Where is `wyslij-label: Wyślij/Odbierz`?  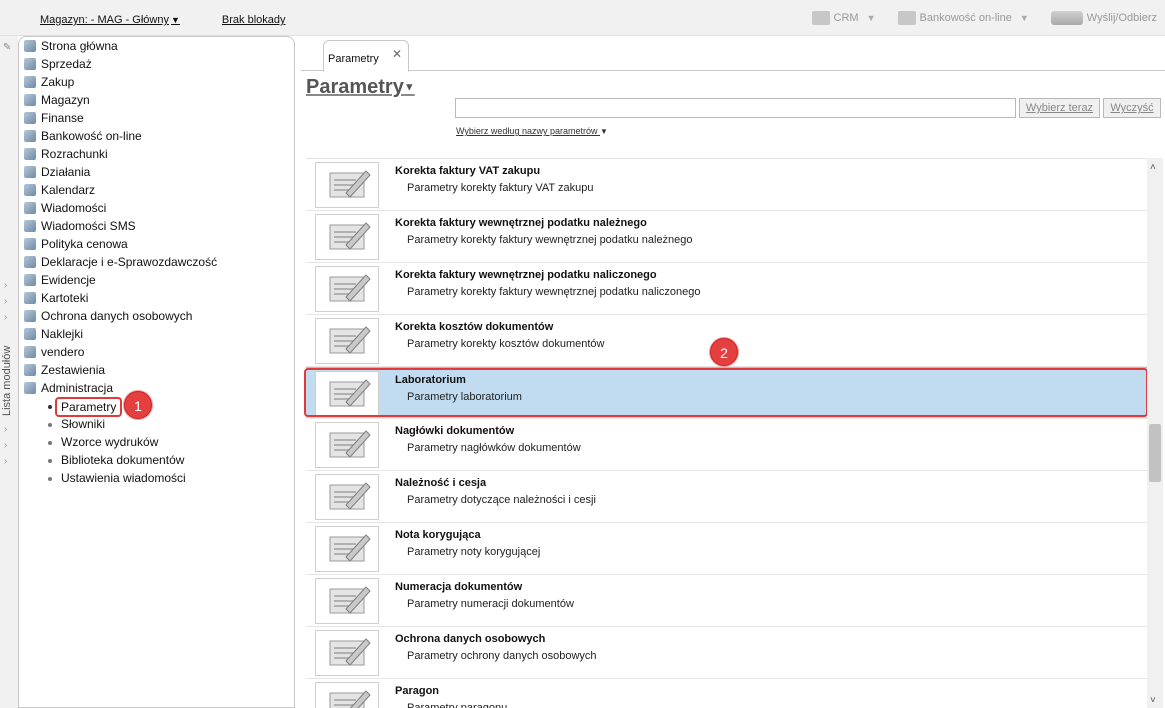 wyslij-label: Wyślij/Odbierz is located at coordinates (1121, 18).